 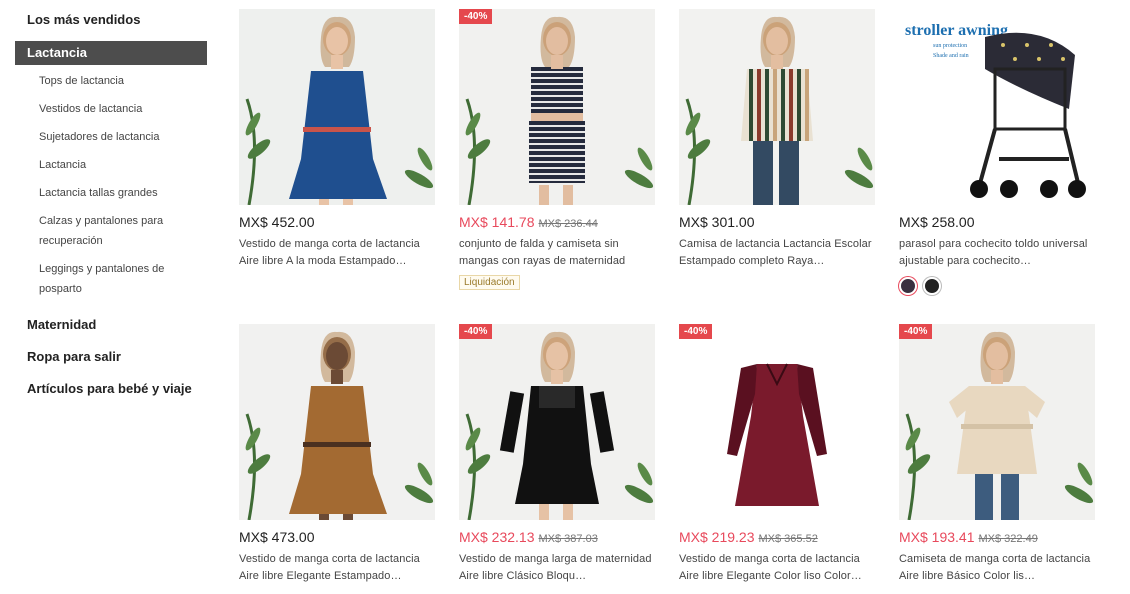 I want to click on category-going-out: Ropa para salir, so click(x=111, y=357).